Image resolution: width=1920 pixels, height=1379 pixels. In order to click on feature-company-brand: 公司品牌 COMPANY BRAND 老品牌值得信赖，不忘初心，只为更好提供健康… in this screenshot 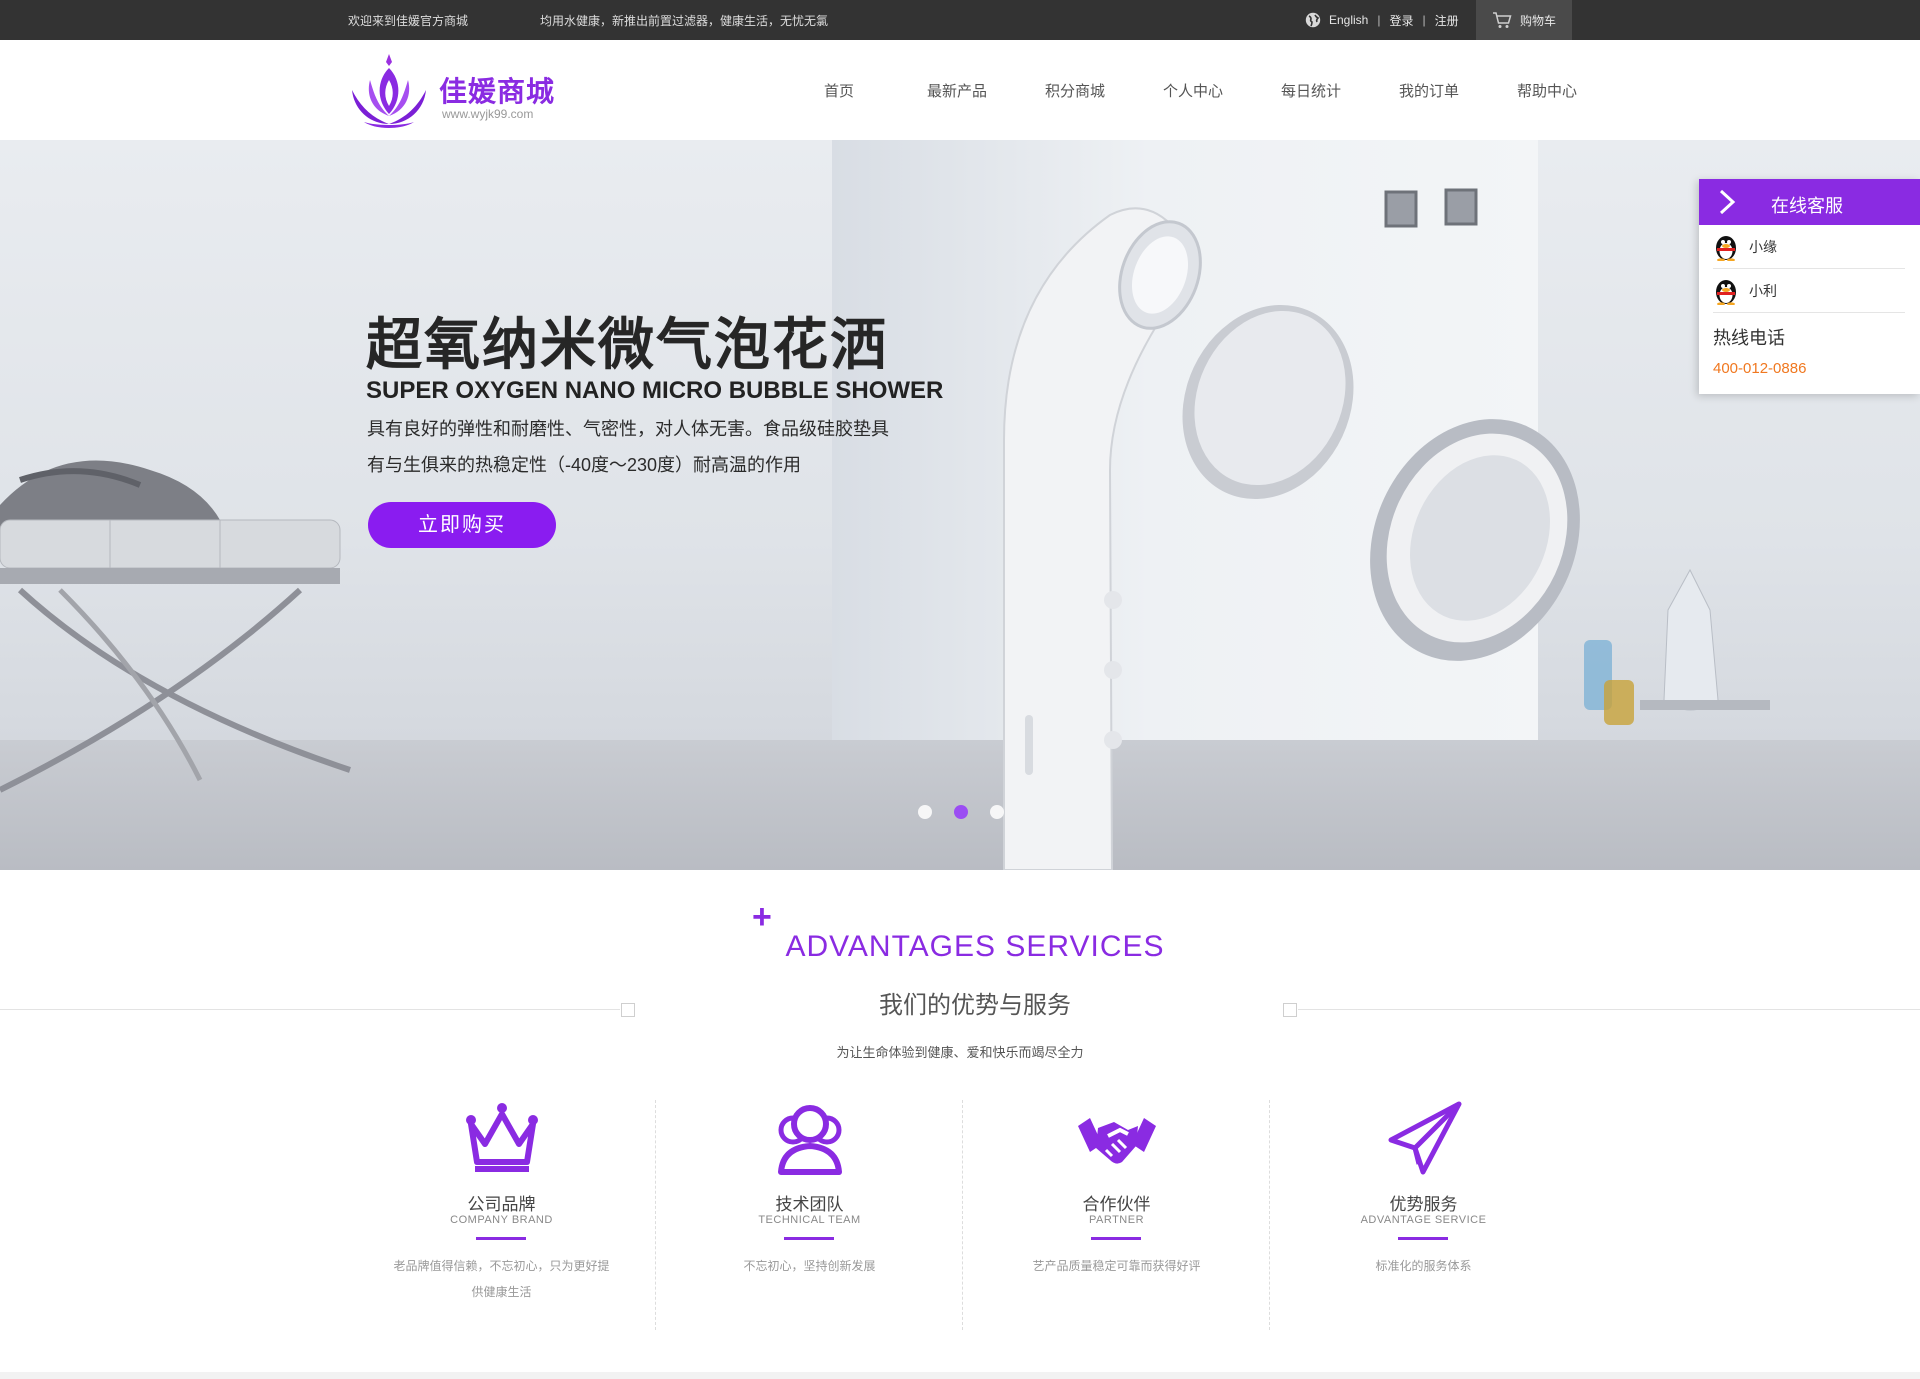, I will do `click(501, 1215)`.